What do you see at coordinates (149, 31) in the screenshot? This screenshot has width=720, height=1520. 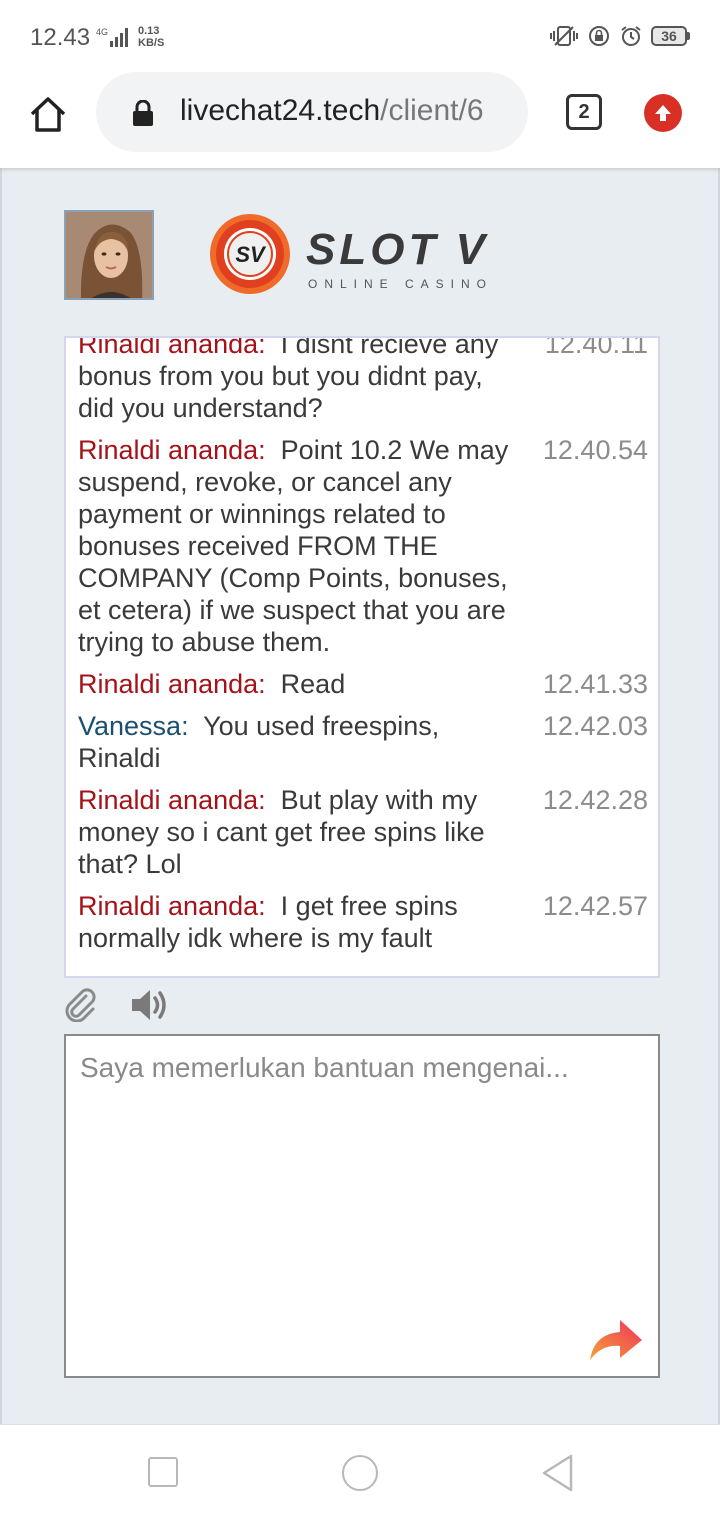 I see `network-speed-value: 0.13` at bounding box center [149, 31].